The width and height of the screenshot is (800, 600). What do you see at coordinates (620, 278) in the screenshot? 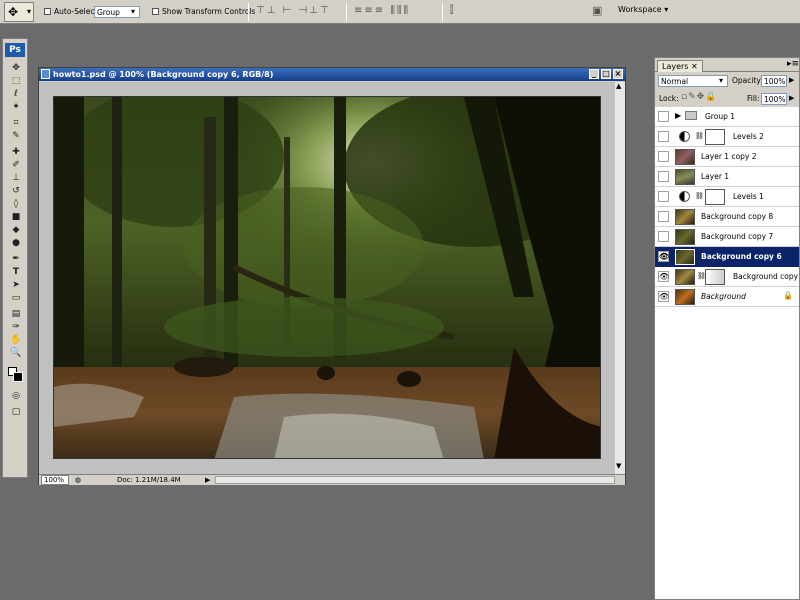
I see `vertical-scrollbar: ▲ ▼` at bounding box center [620, 278].